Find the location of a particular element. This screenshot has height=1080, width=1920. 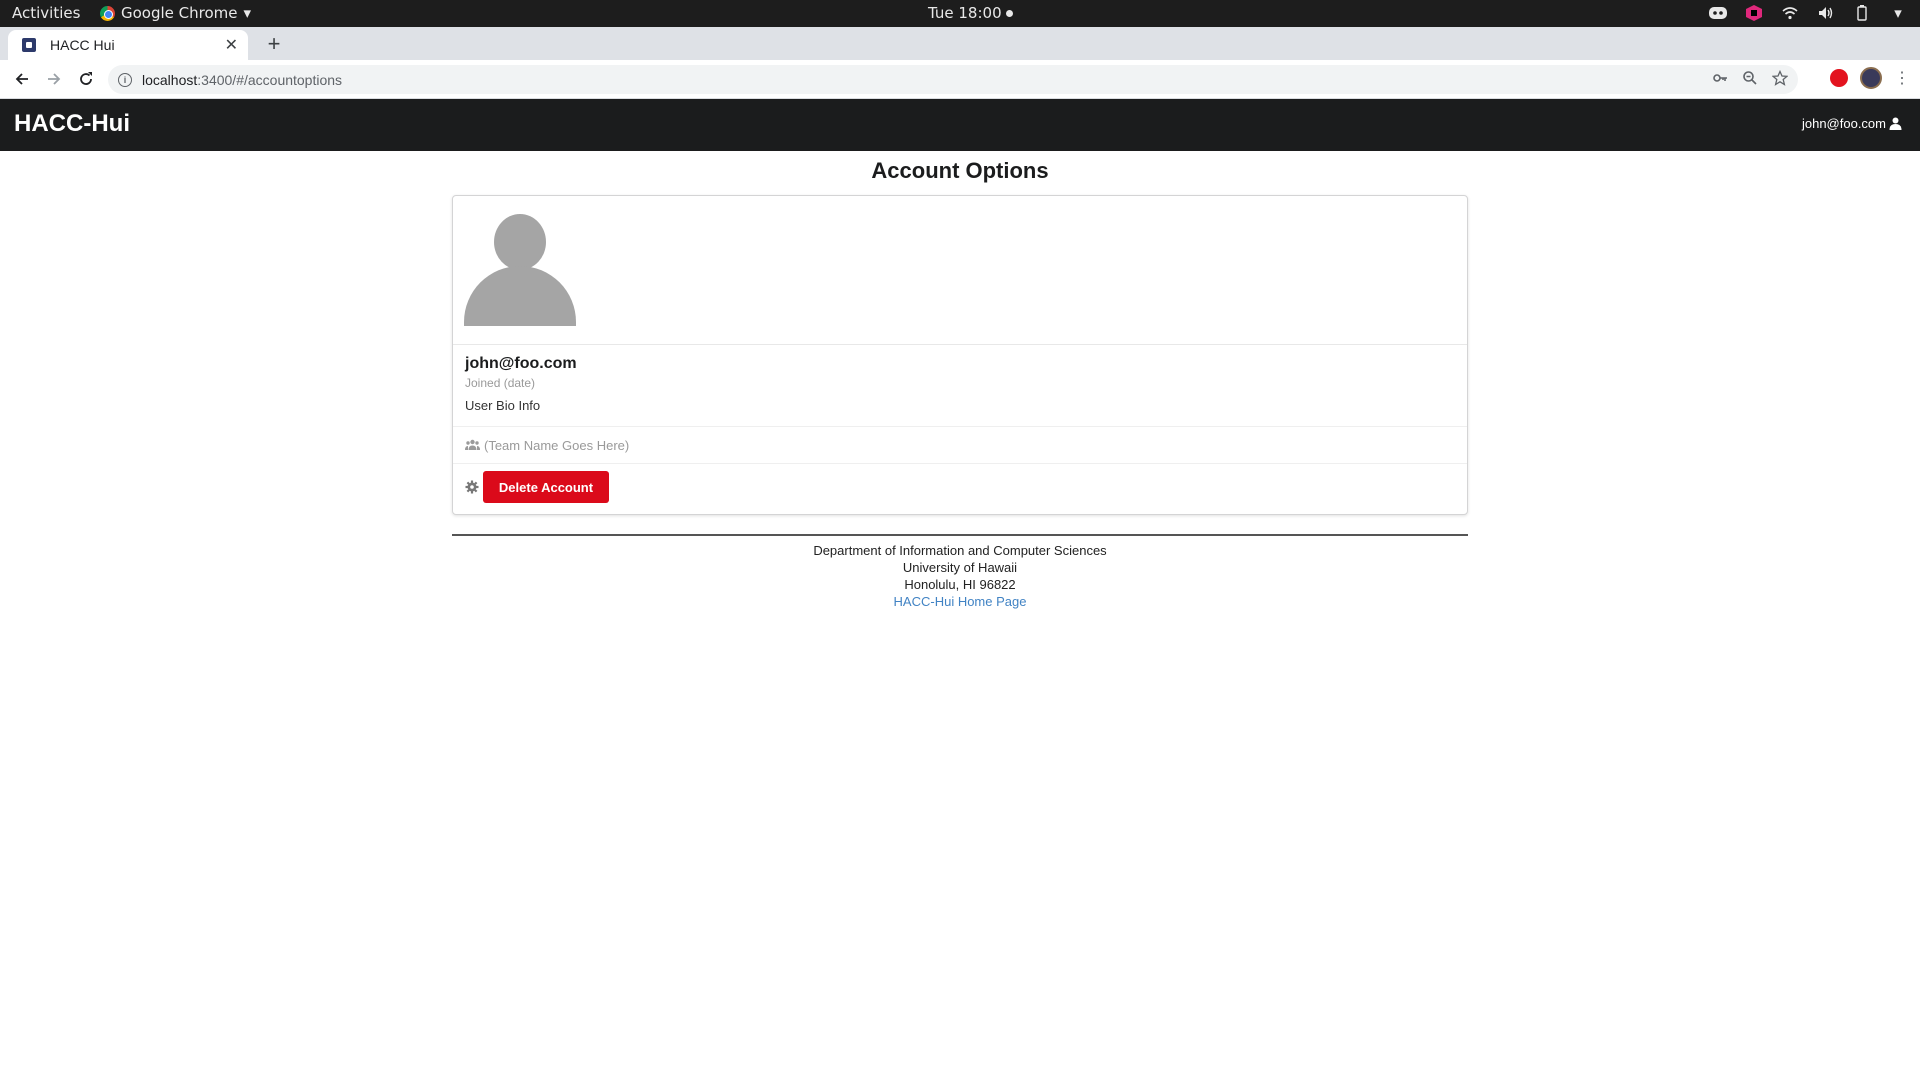

forward-button is located at coordinates (54, 79).